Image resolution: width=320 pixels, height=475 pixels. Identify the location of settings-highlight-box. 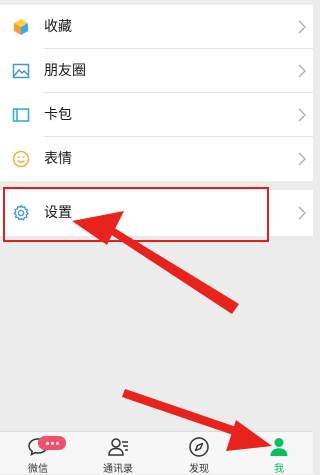
(136, 214).